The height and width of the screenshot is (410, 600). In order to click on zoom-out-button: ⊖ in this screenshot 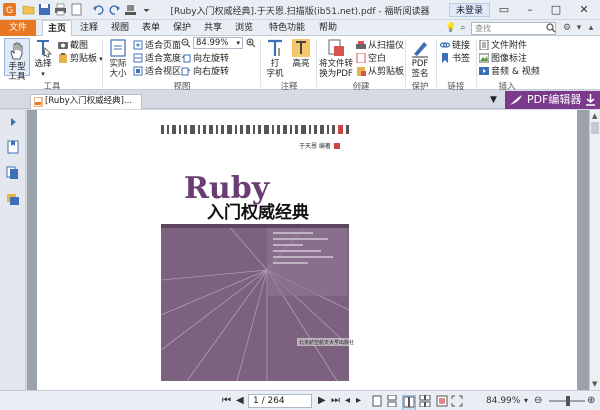, I will do `click(538, 401)`.